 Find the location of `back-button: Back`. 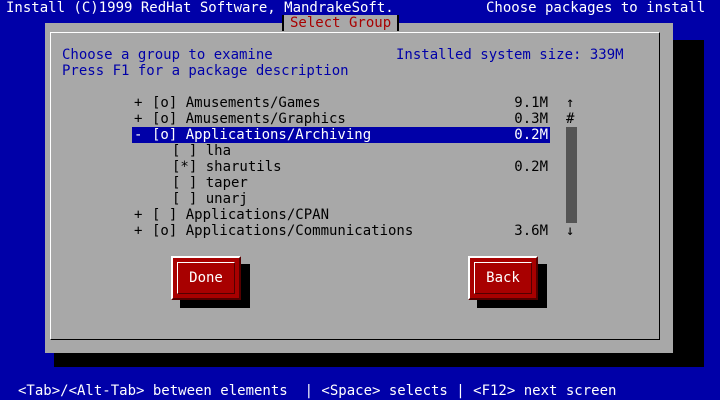

back-button: Back is located at coordinates (503, 278).